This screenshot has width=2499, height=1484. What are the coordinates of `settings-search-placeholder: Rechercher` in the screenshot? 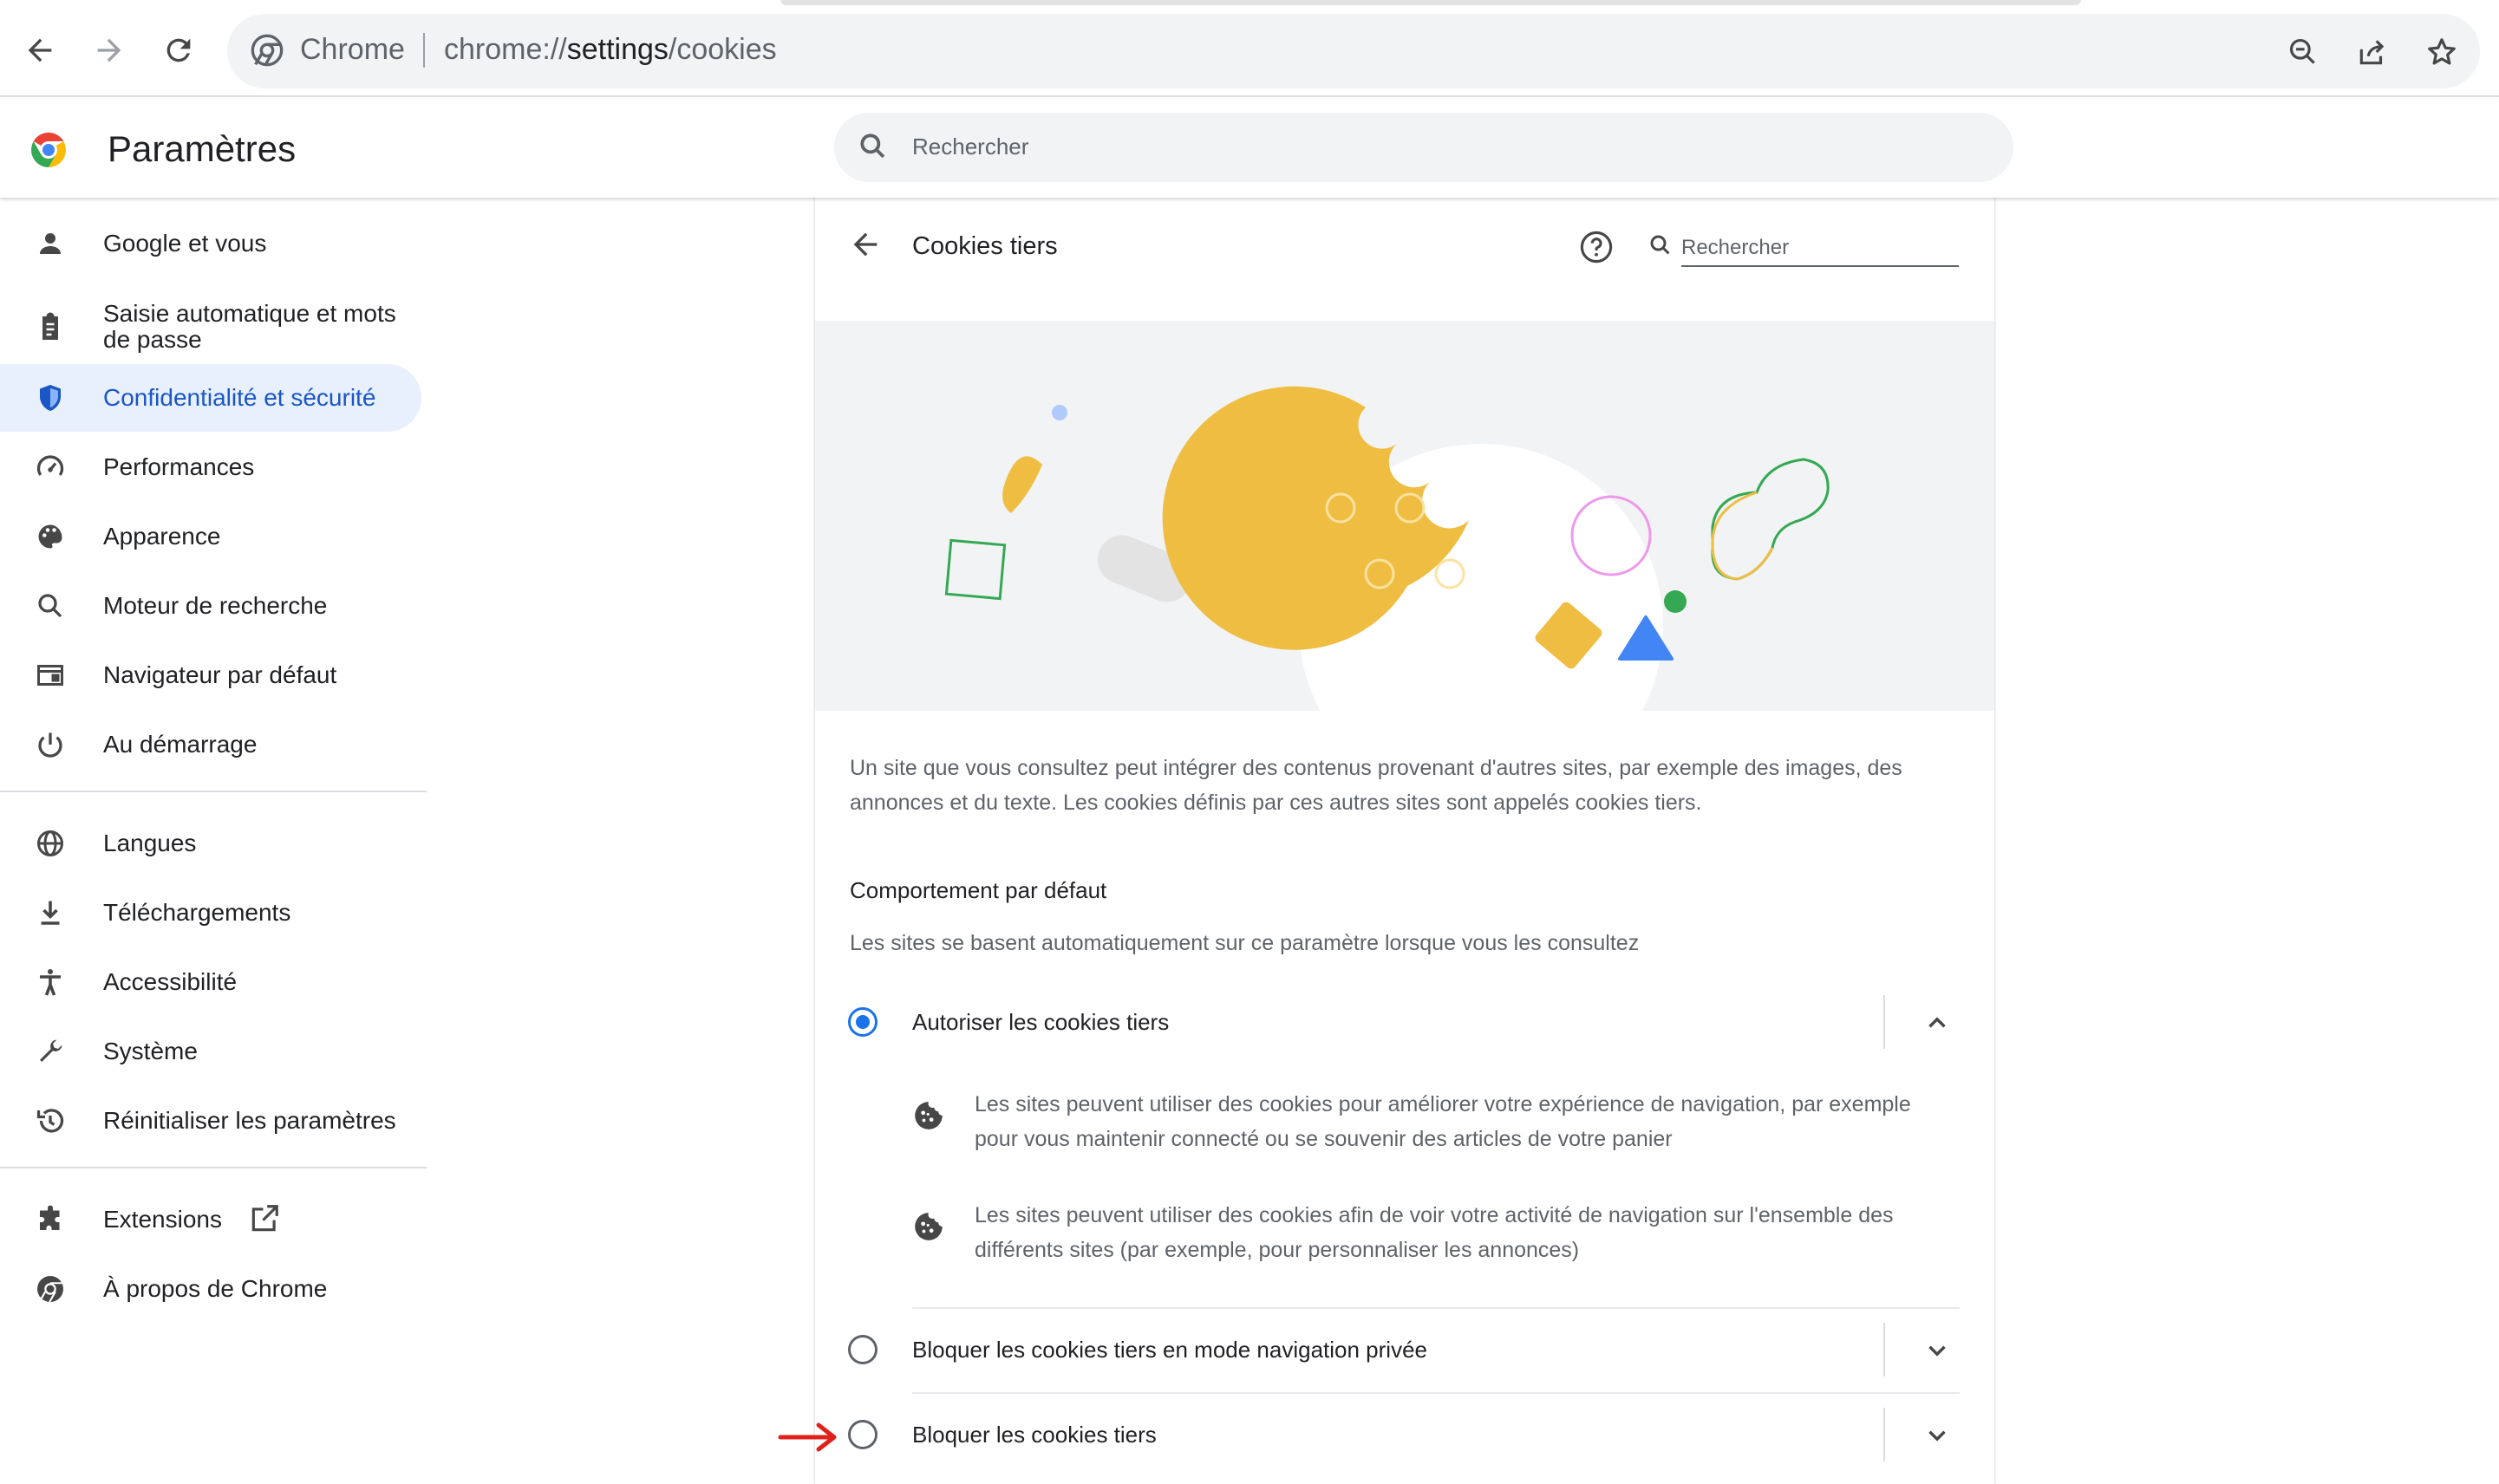 It's located at (970, 146).